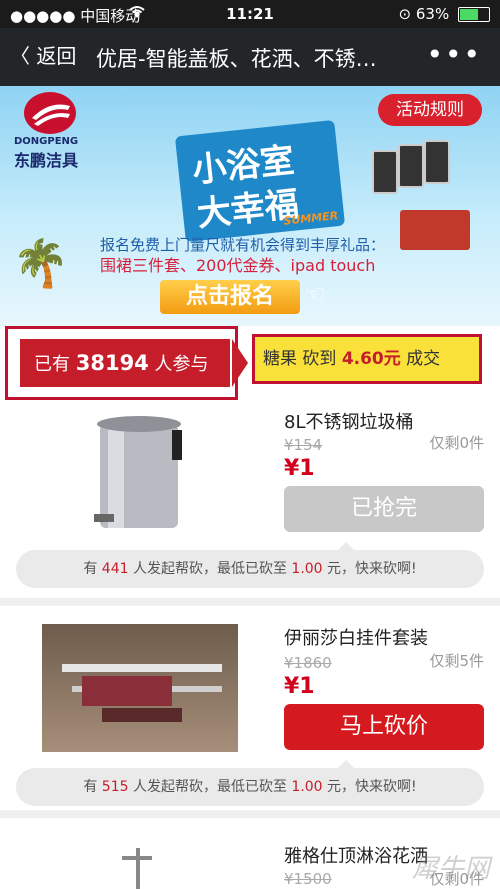 The image size is (500, 889). I want to click on watermark: 犀牛网, so click(450, 869).